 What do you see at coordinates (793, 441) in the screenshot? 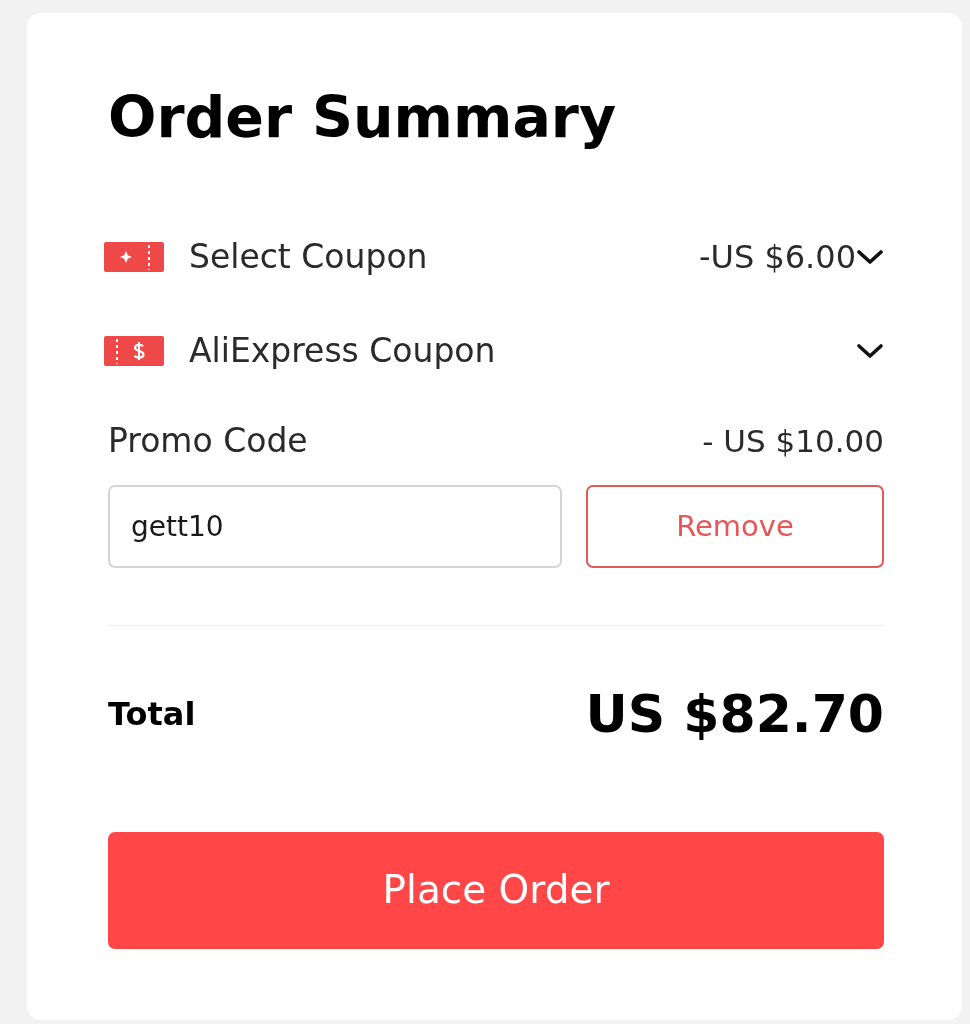
I see `promo-discount: - US $10.00` at bounding box center [793, 441].